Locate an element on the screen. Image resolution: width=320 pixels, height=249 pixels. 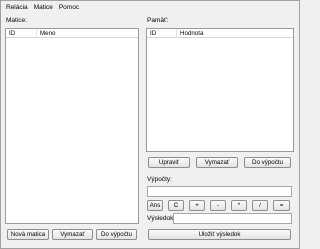
edit-memory-button: Upraviť is located at coordinates (169, 162).